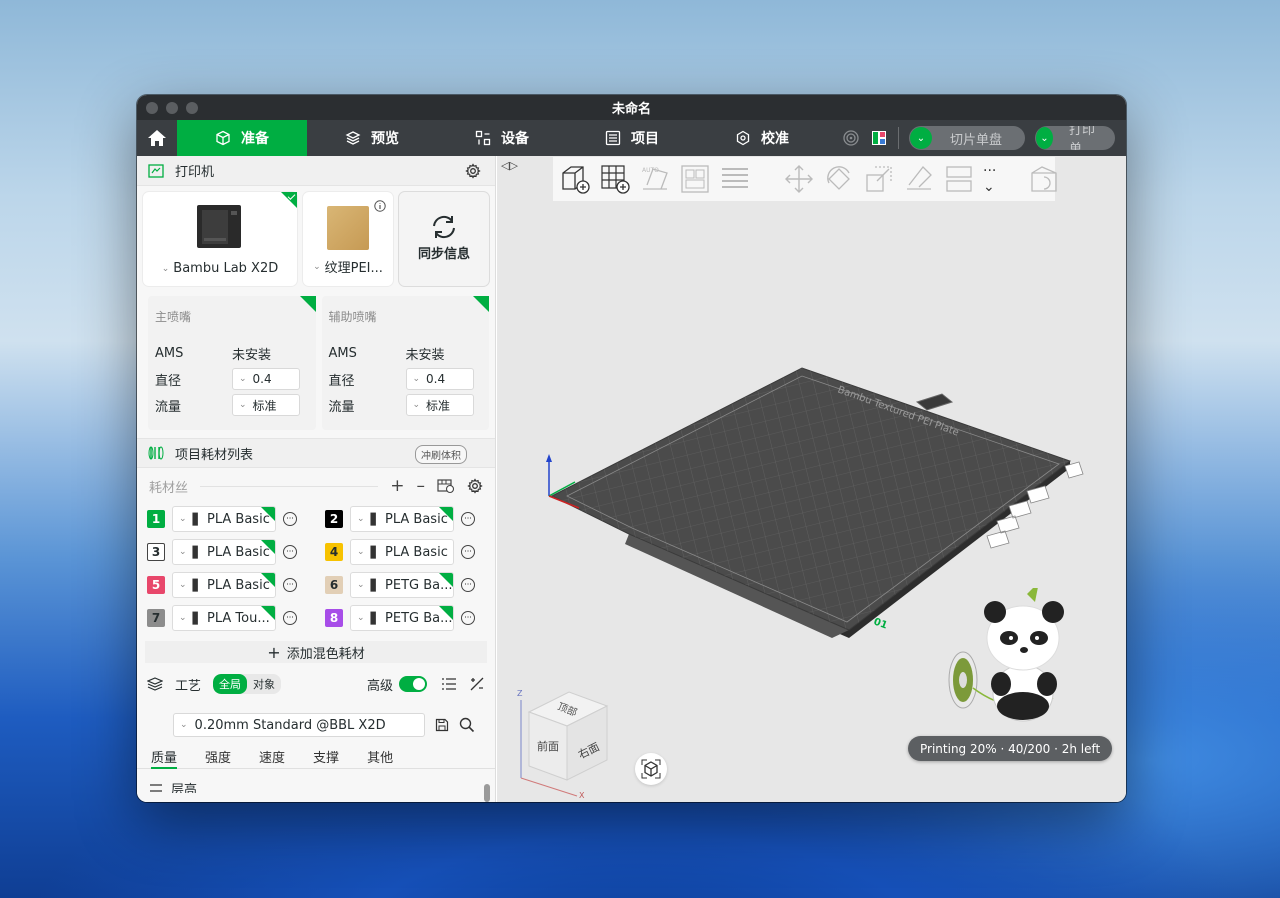 The image size is (1280, 898). What do you see at coordinates (502, 138) in the screenshot?
I see `tab-device: 设备` at bounding box center [502, 138].